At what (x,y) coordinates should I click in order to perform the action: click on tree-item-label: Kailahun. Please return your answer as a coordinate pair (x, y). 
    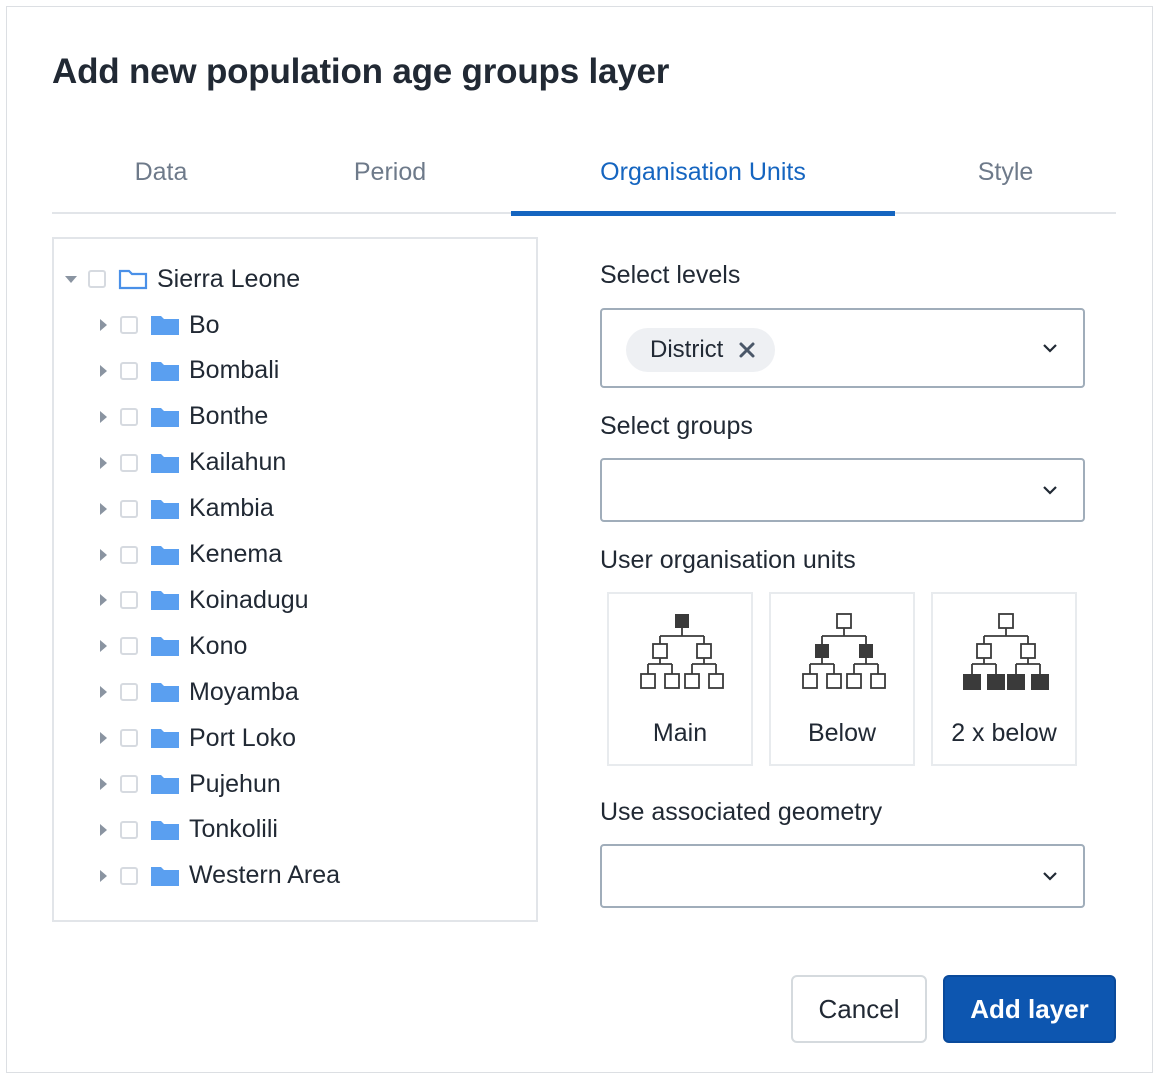
    Looking at the image, I should click on (237, 462).